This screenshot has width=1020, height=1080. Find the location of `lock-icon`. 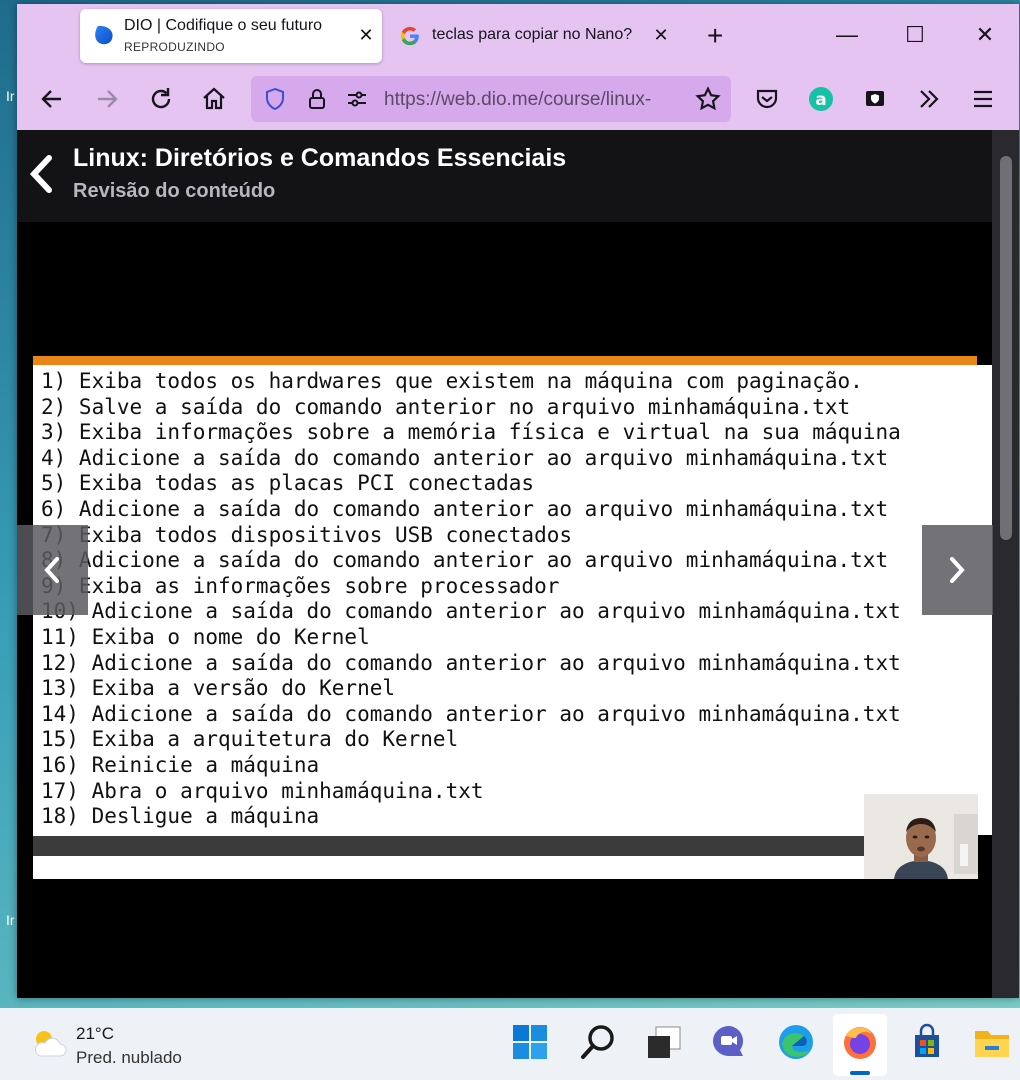

lock-icon is located at coordinates (317, 99).